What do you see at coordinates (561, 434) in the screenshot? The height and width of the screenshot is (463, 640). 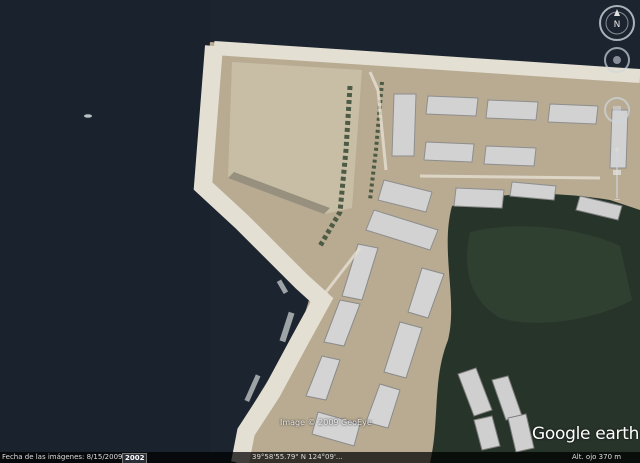 I see `logo-word-google: Google` at bounding box center [561, 434].